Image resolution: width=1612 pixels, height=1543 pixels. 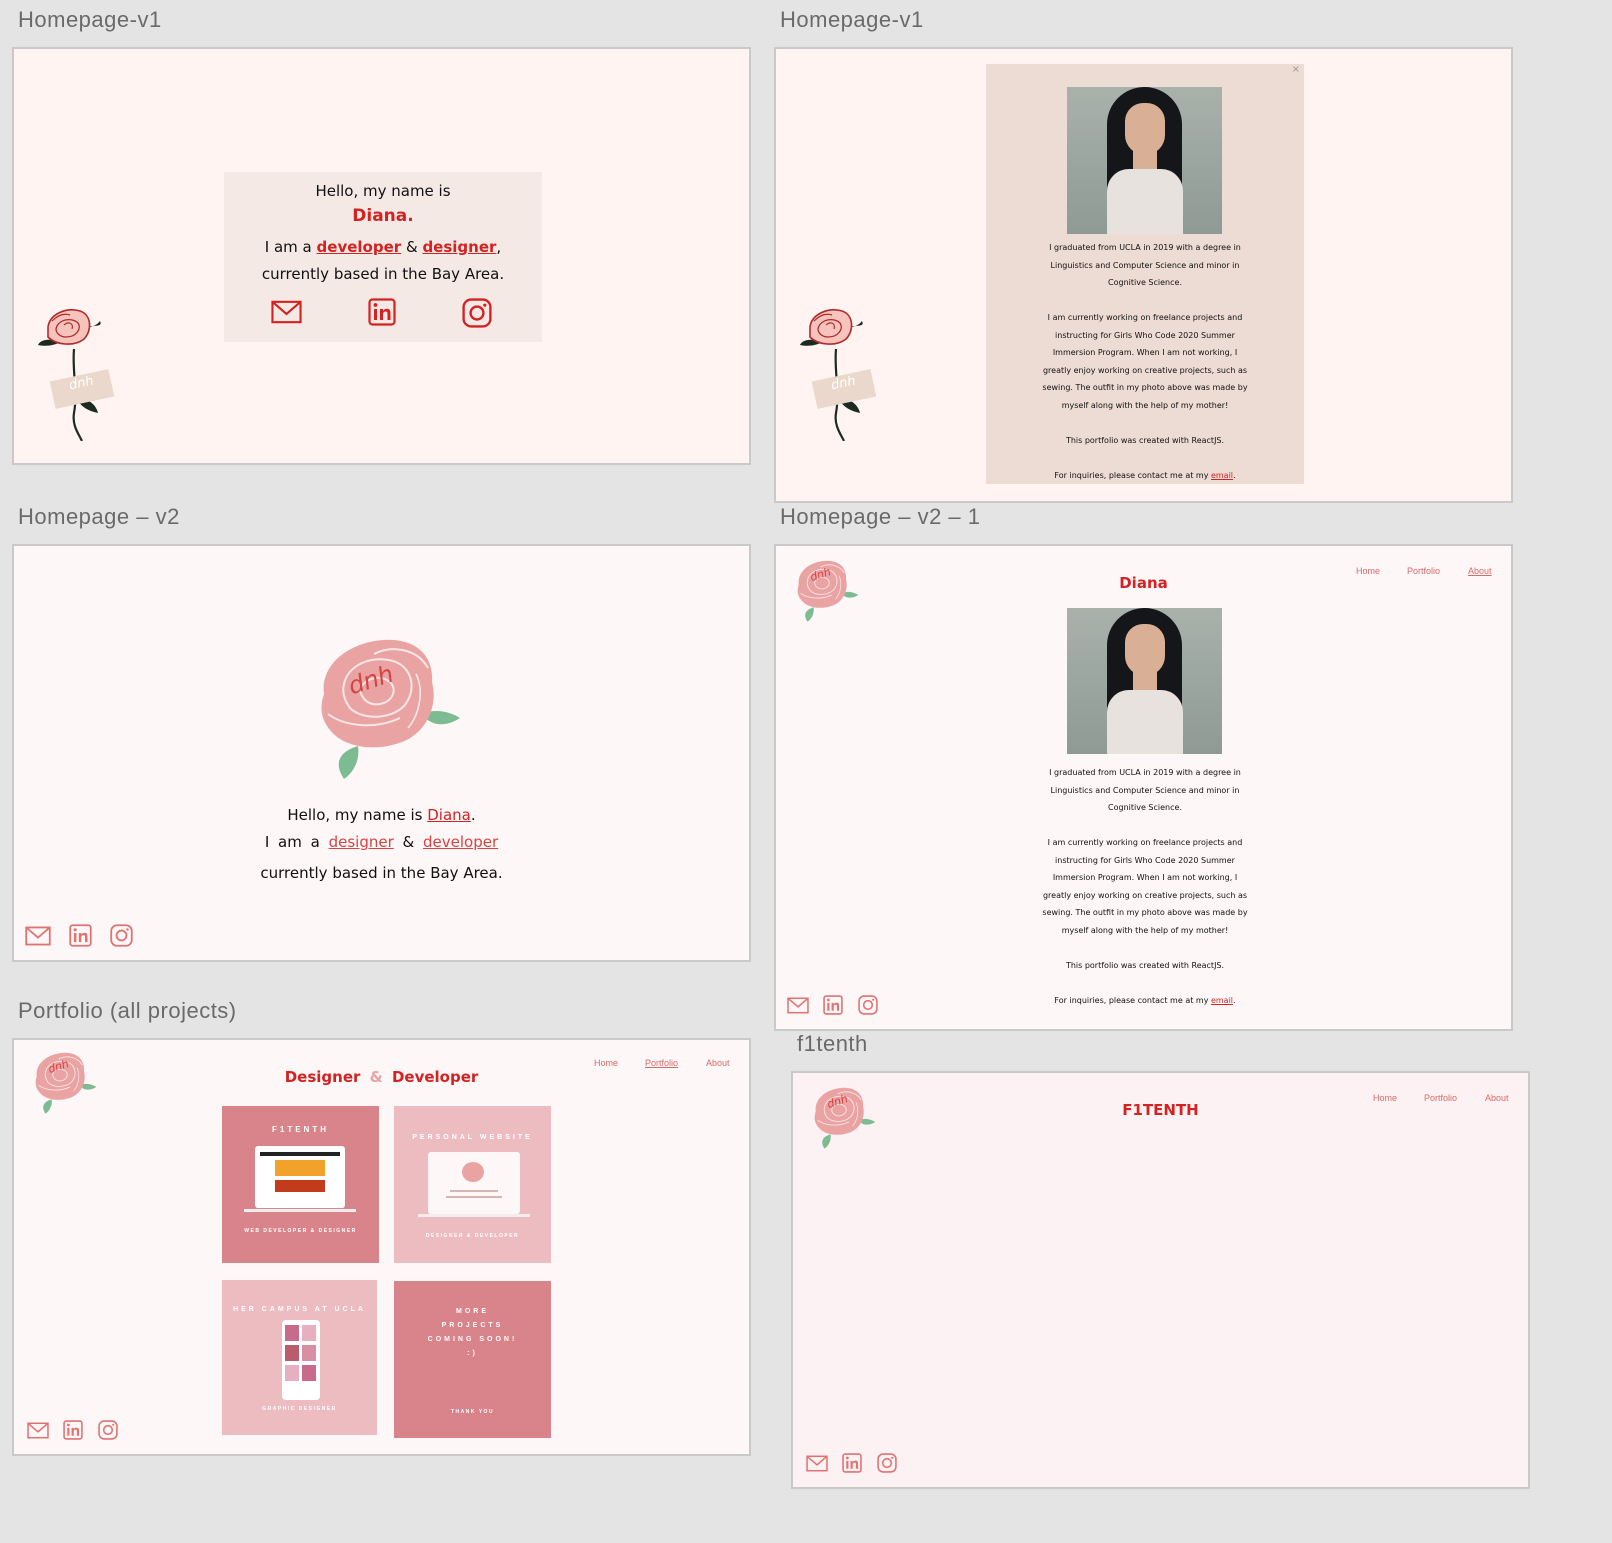 What do you see at coordinates (90, 19) in the screenshot?
I see `frame-label-homepage-v1: Homepage-v1` at bounding box center [90, 19].